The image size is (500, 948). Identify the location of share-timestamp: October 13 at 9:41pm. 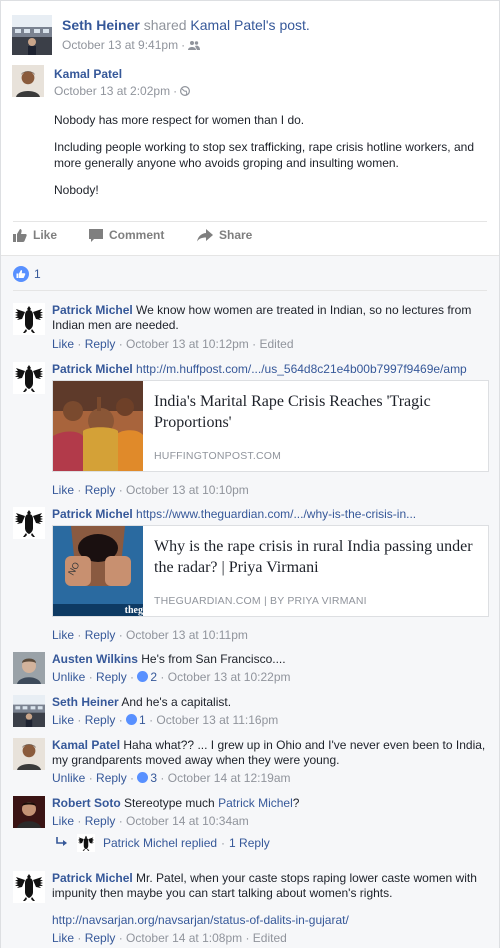
(120, 45).